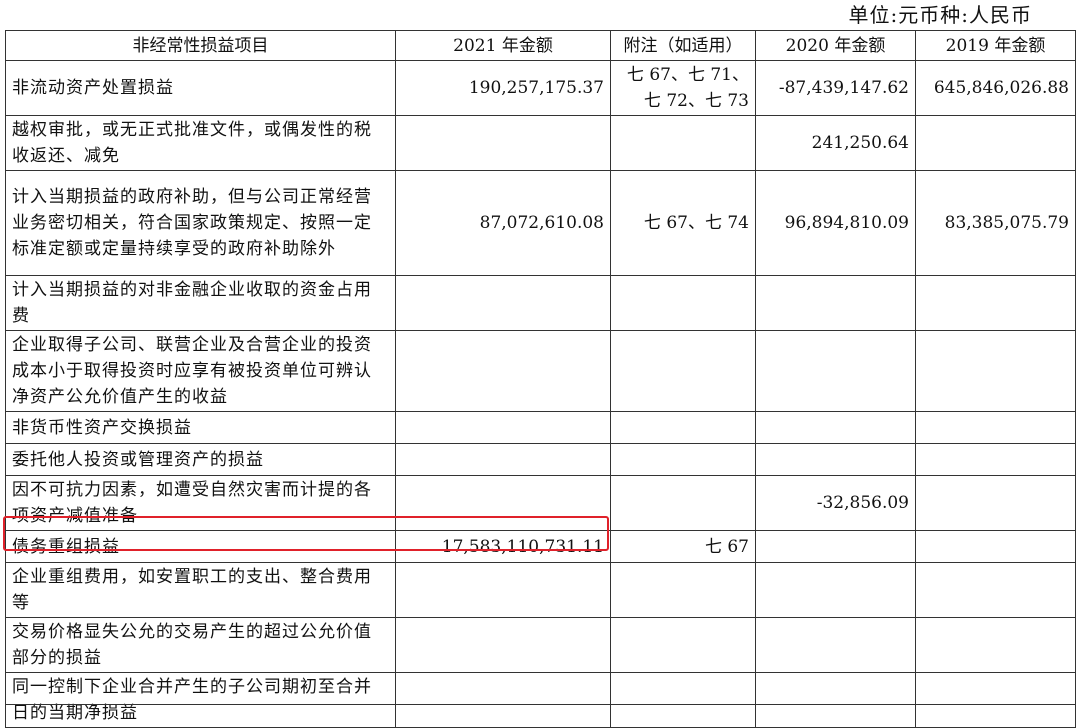 This screenshot has height=728, width=1080. I want to click on table-row-highlighted: 债务重组损益 17,583,110,731.11 七 67, so click(540, 546).